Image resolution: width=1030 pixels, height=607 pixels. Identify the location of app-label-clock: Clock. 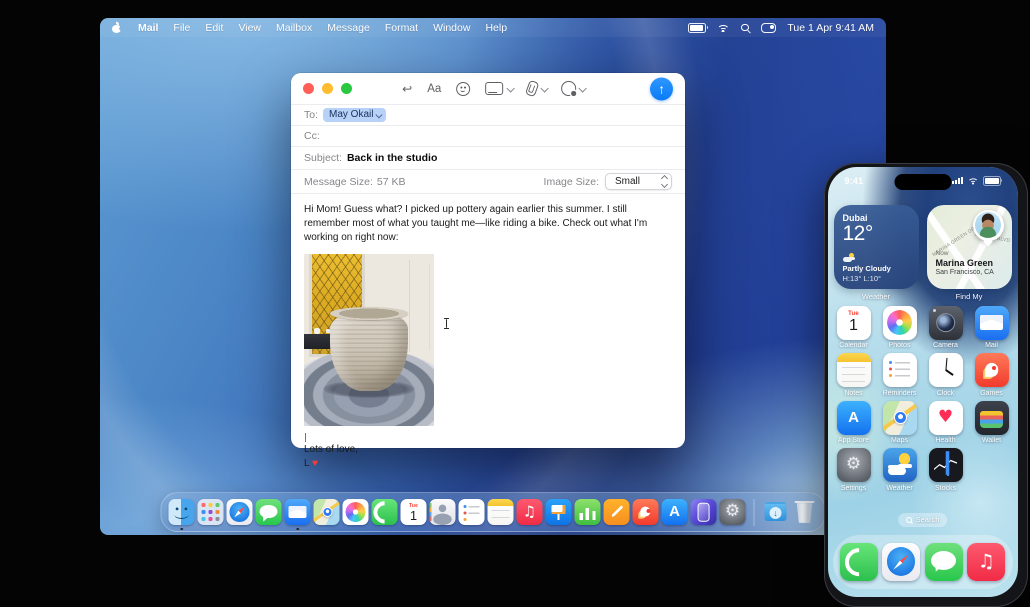
(945, 393).